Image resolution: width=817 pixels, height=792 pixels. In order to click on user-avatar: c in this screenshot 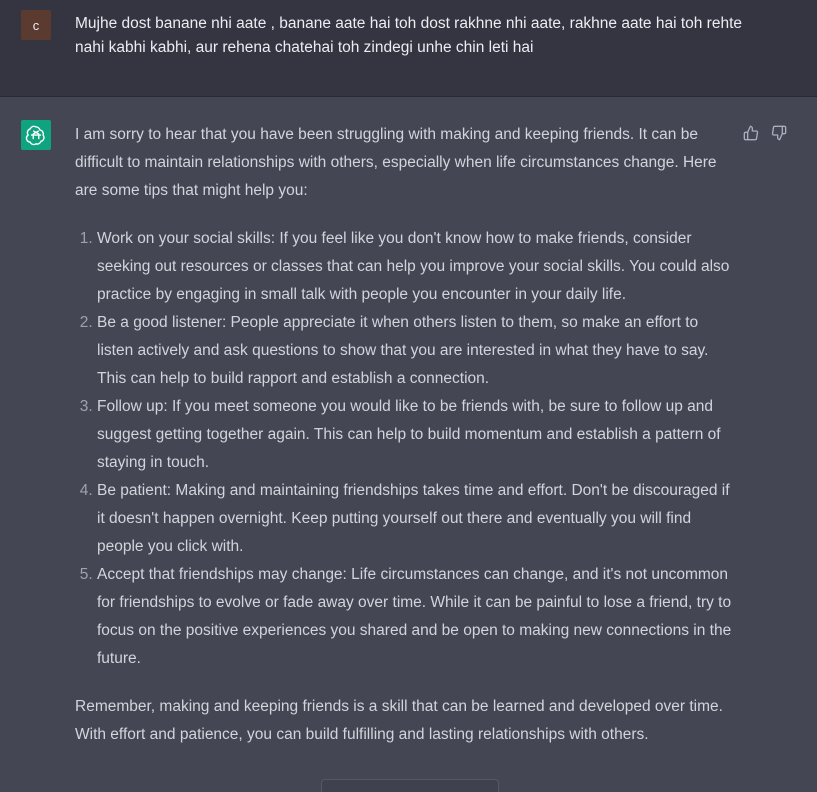, I will do `click(36, 25)`.